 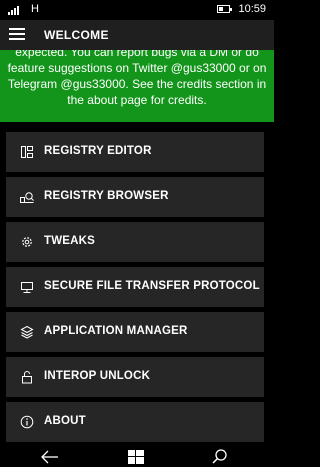 What do you see at coordinates (76, 35) in the screenshot?
I see `page-title: WELCOME` at bounding box center [76, 35].